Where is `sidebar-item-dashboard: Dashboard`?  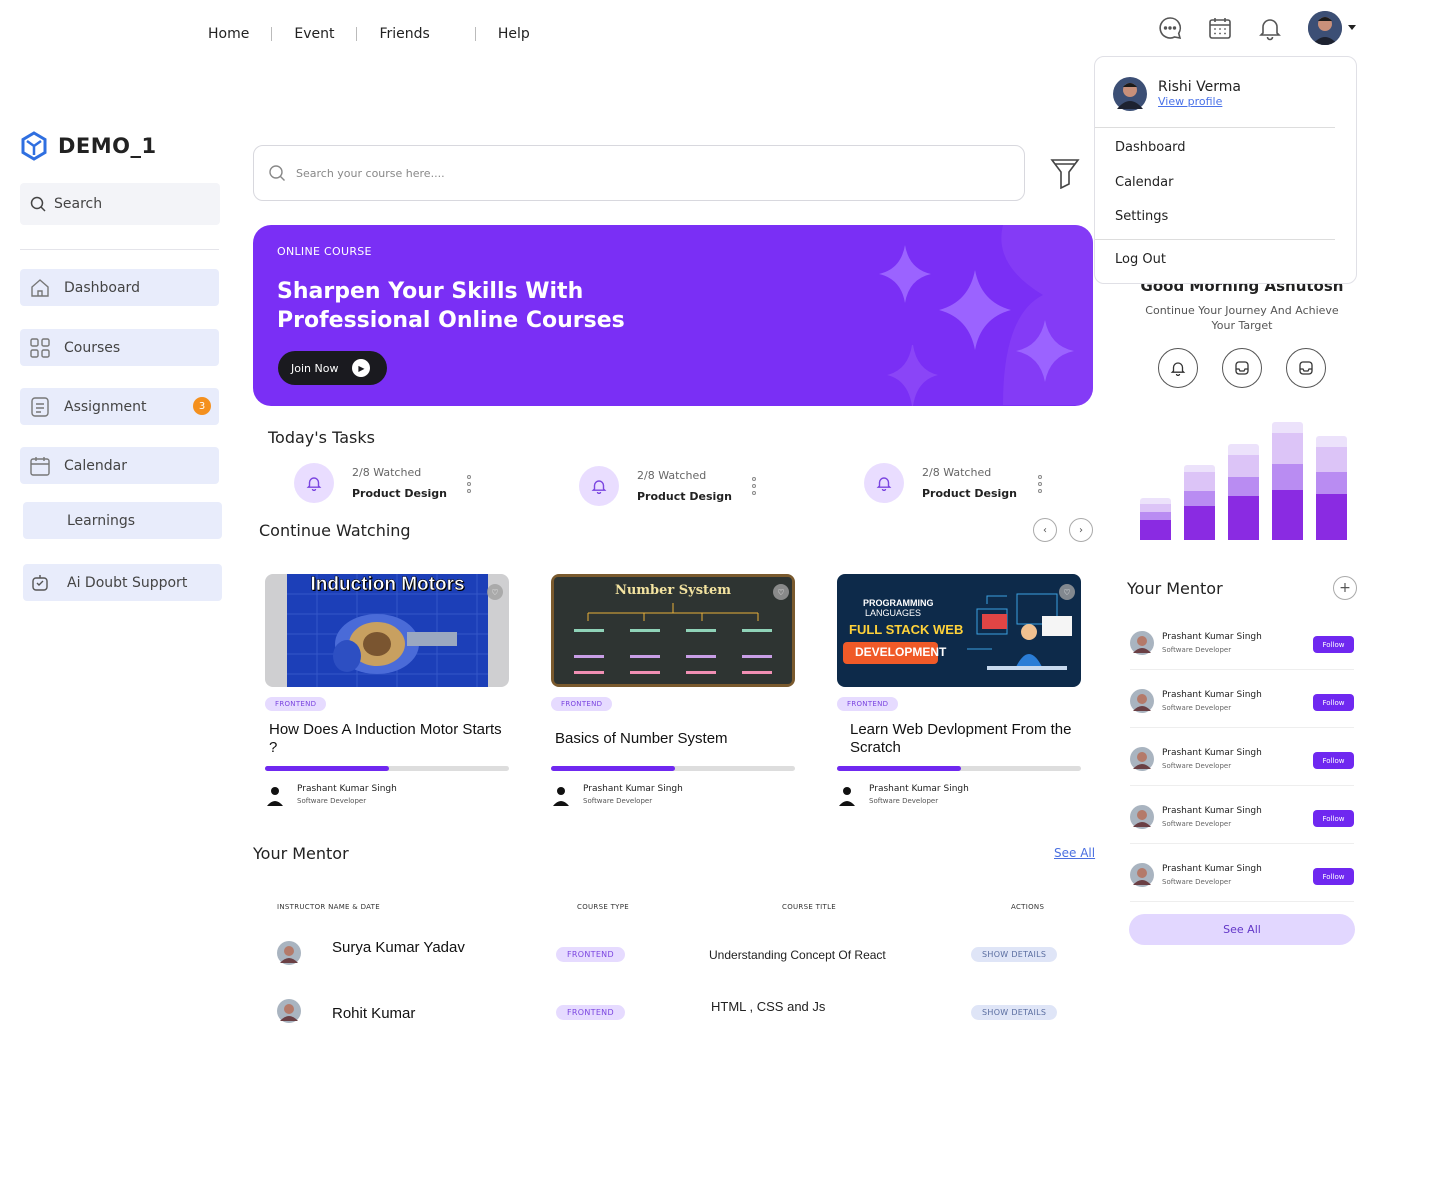
sidebar-item-dashboard: Dashboard is located at coordinates (119, 287).